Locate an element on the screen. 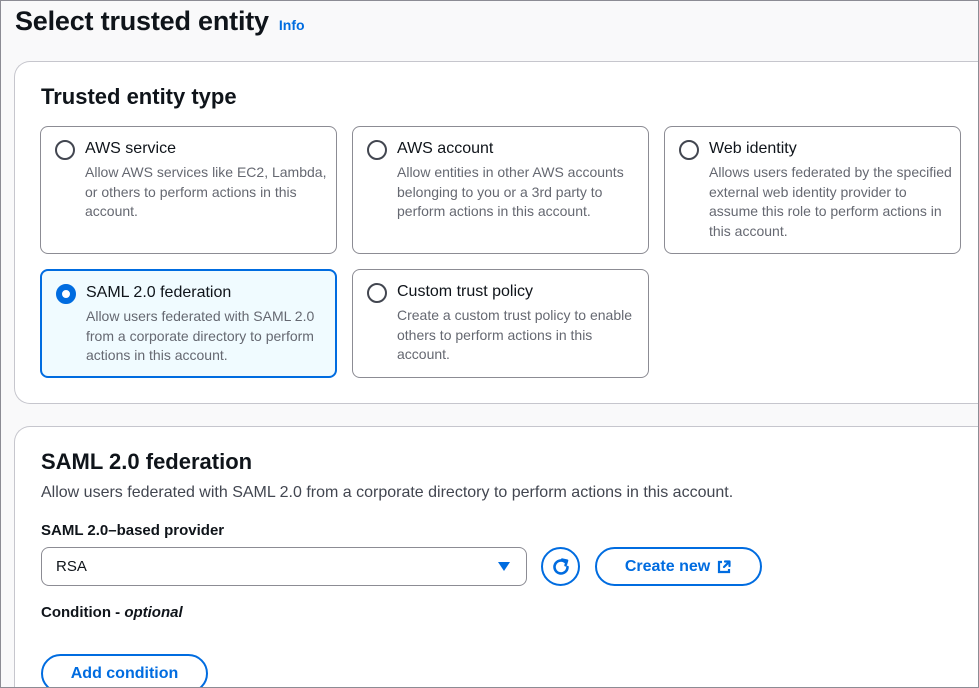  provider-select-value: RSA is located at coordinates (71, 566).